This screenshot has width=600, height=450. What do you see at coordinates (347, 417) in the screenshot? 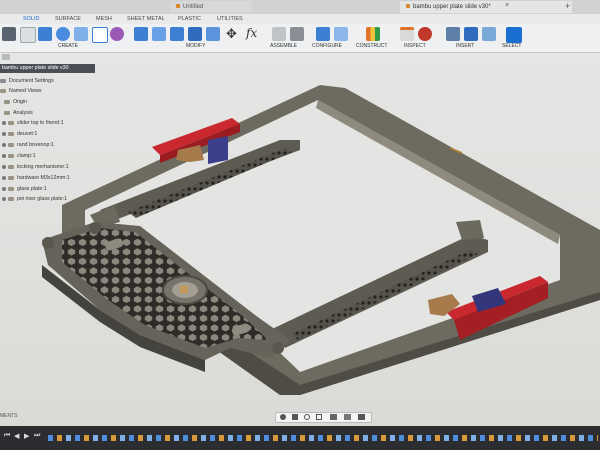
I see `grid-icon` at bounding box center [347, 417].